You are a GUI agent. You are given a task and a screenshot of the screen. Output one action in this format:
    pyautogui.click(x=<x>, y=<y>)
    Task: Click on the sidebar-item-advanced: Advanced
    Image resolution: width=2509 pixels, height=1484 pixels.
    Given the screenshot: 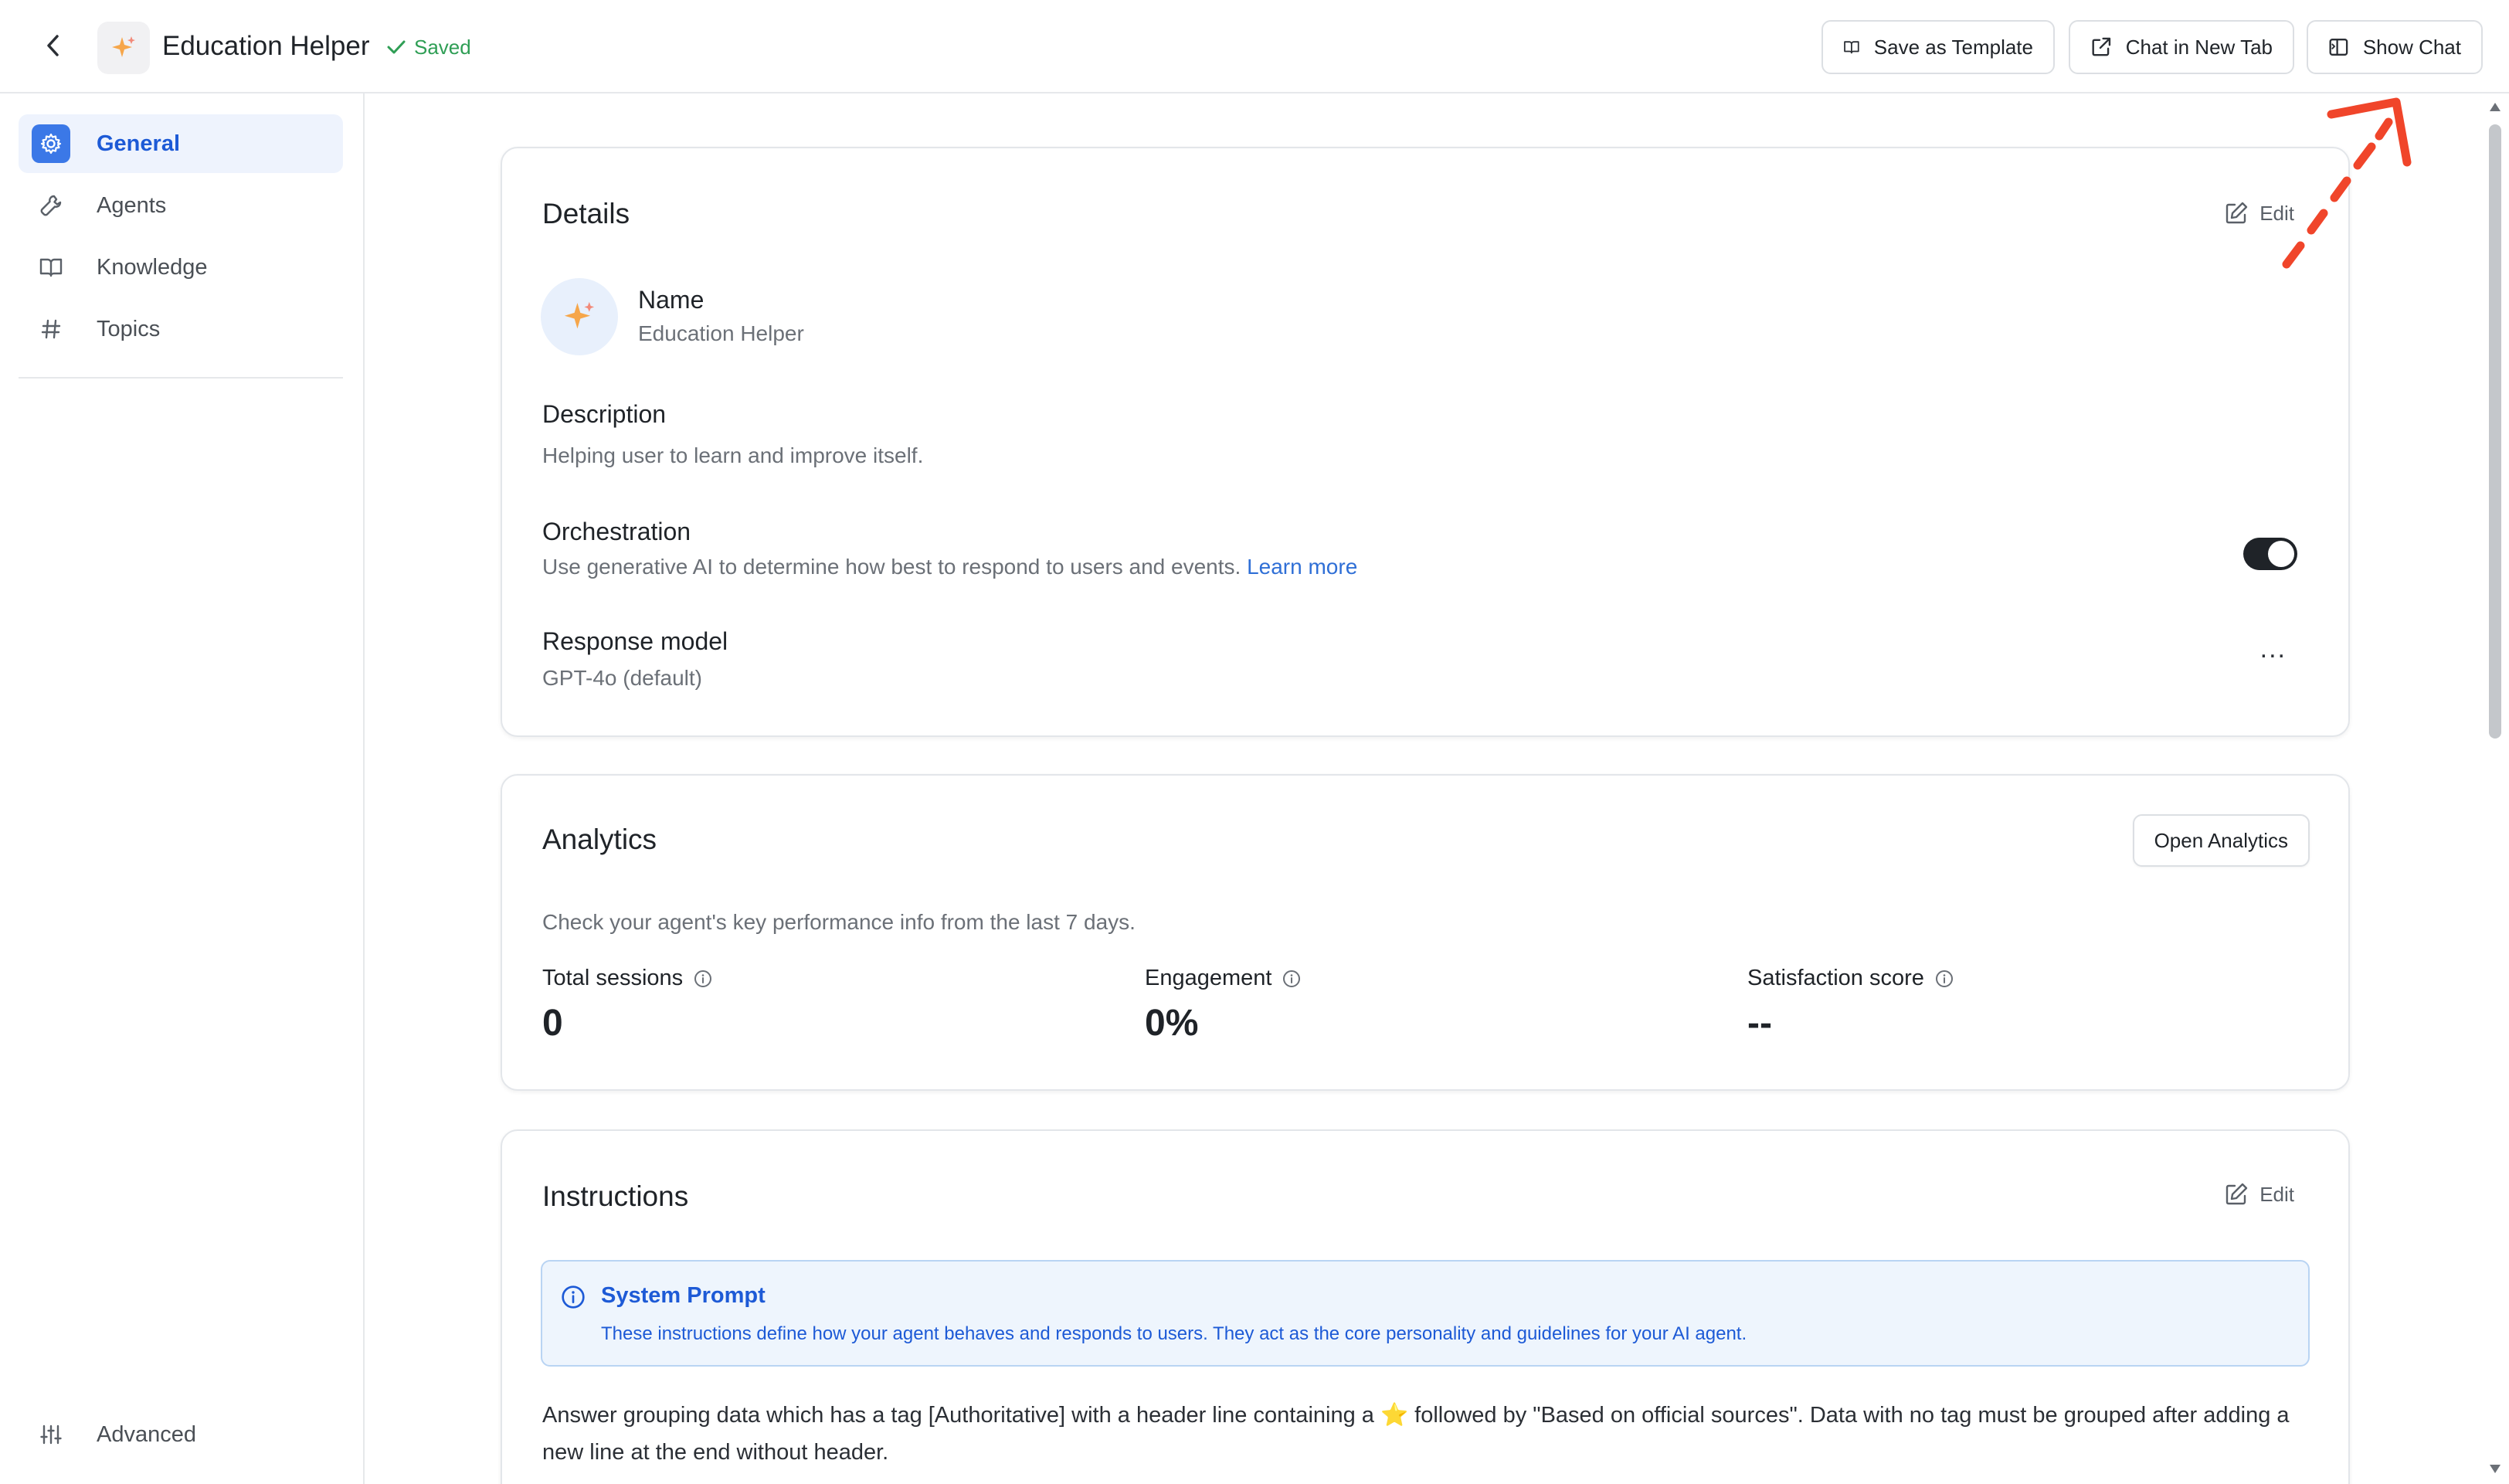 What is the action you would take?
    pyautogui.click(x=181, y=1434)
    